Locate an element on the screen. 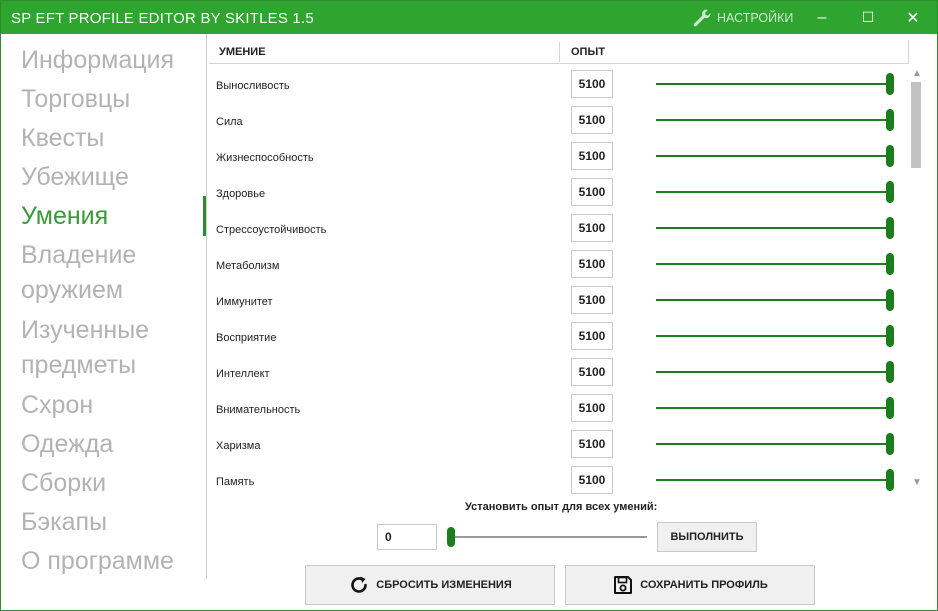 Image resolution: width=938 pixels, height=611 pixels. sidebar-item-stash: Схрон is located at coordinates (57, 405).